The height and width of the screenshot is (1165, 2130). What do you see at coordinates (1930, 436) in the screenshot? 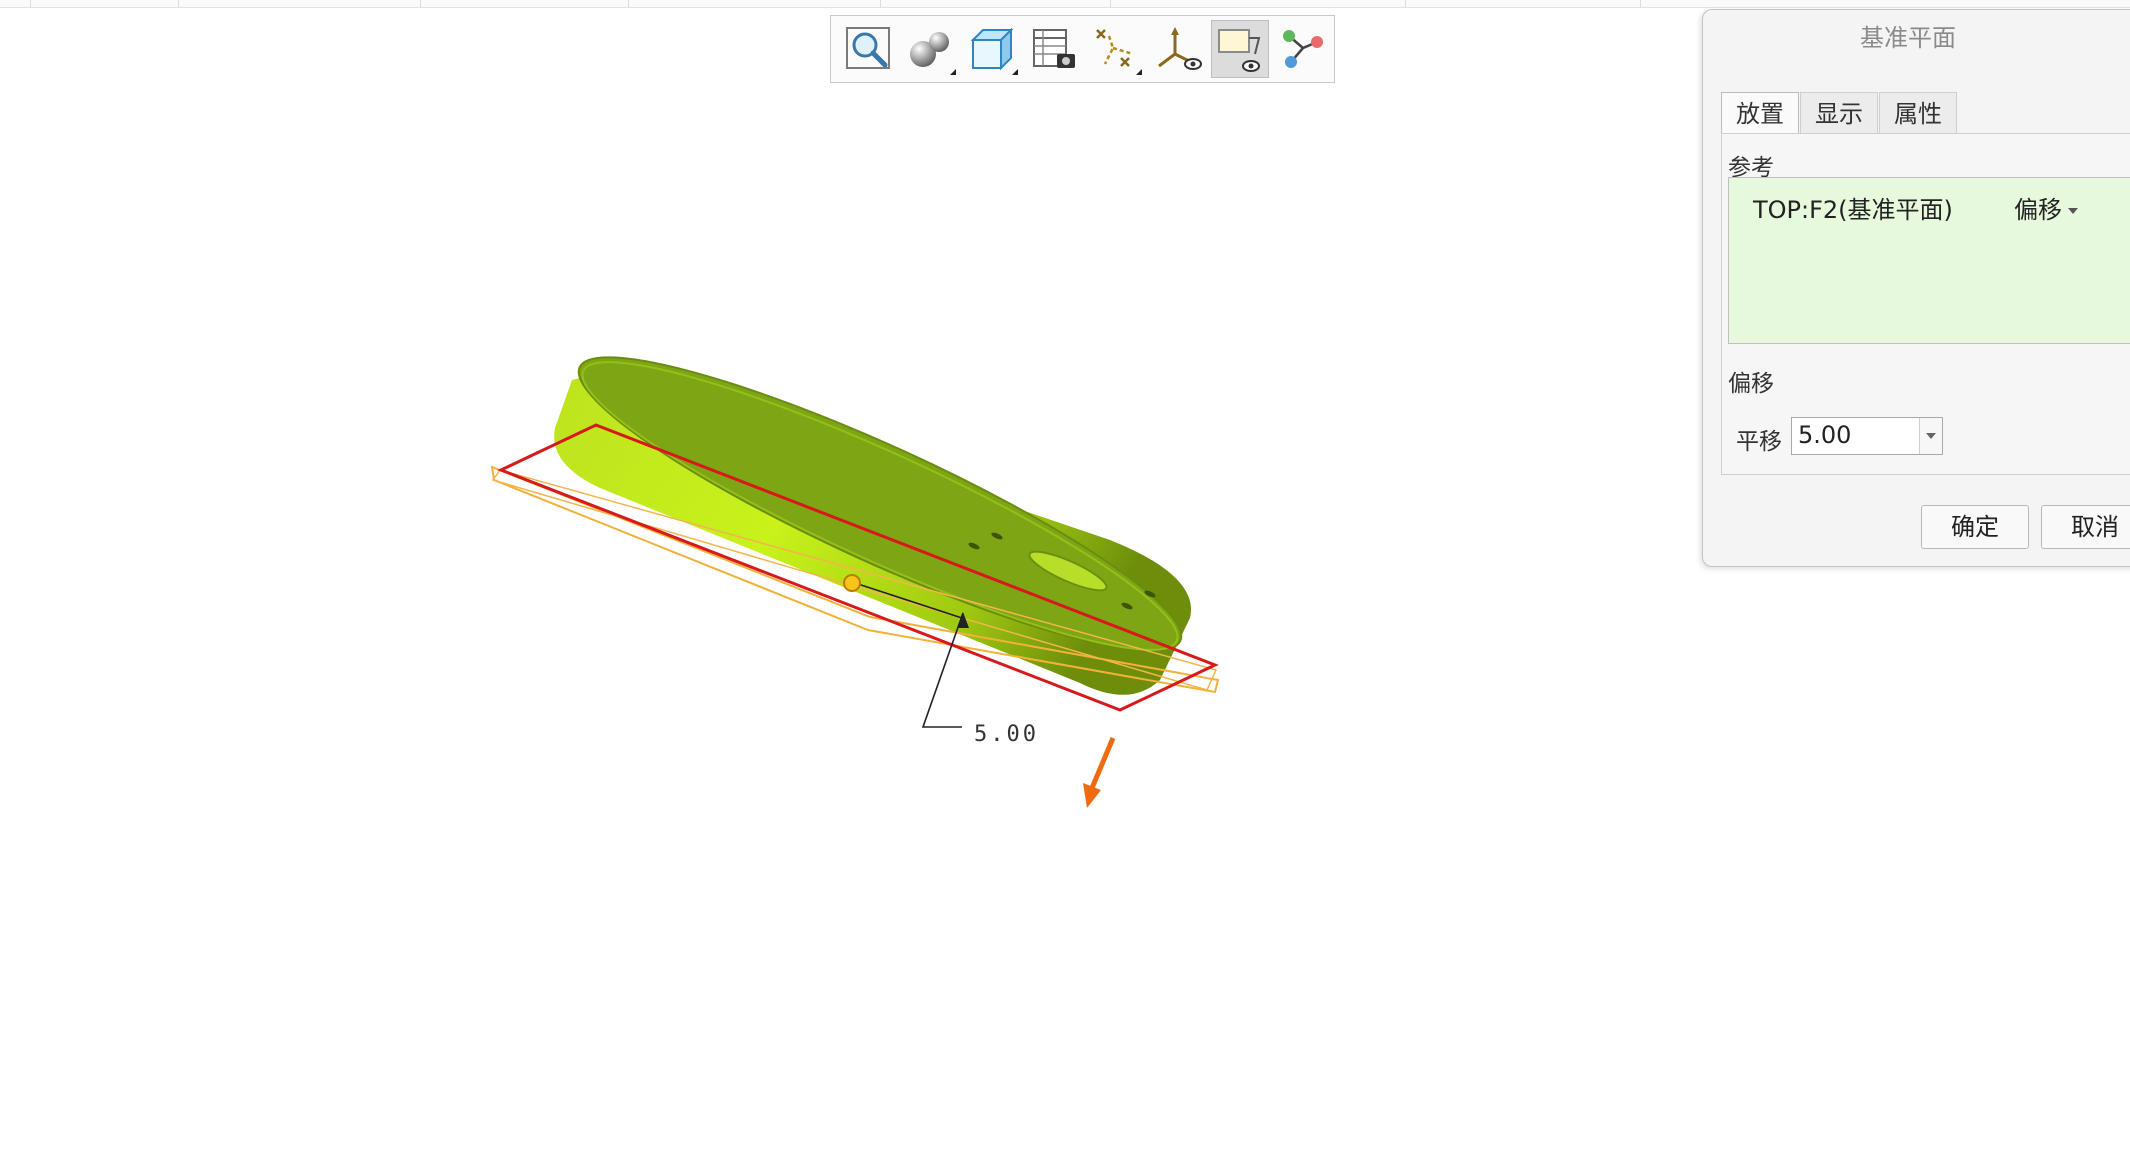
I see `translation-dropdown-button` at bounding box center [1930, 436].